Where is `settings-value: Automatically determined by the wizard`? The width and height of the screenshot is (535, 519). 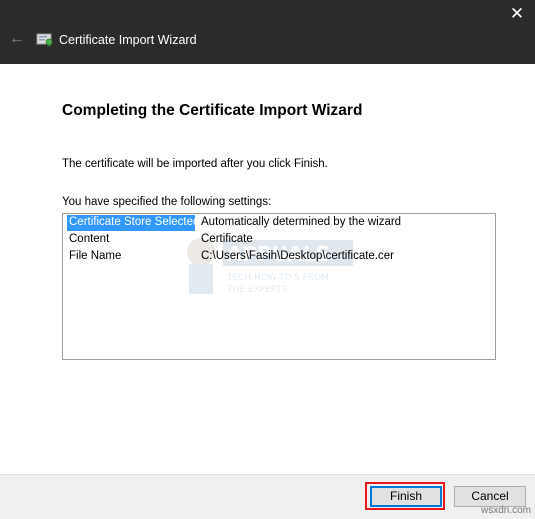 settings-value: Automatically determined by the wizard is located at coordinates (301, 222).